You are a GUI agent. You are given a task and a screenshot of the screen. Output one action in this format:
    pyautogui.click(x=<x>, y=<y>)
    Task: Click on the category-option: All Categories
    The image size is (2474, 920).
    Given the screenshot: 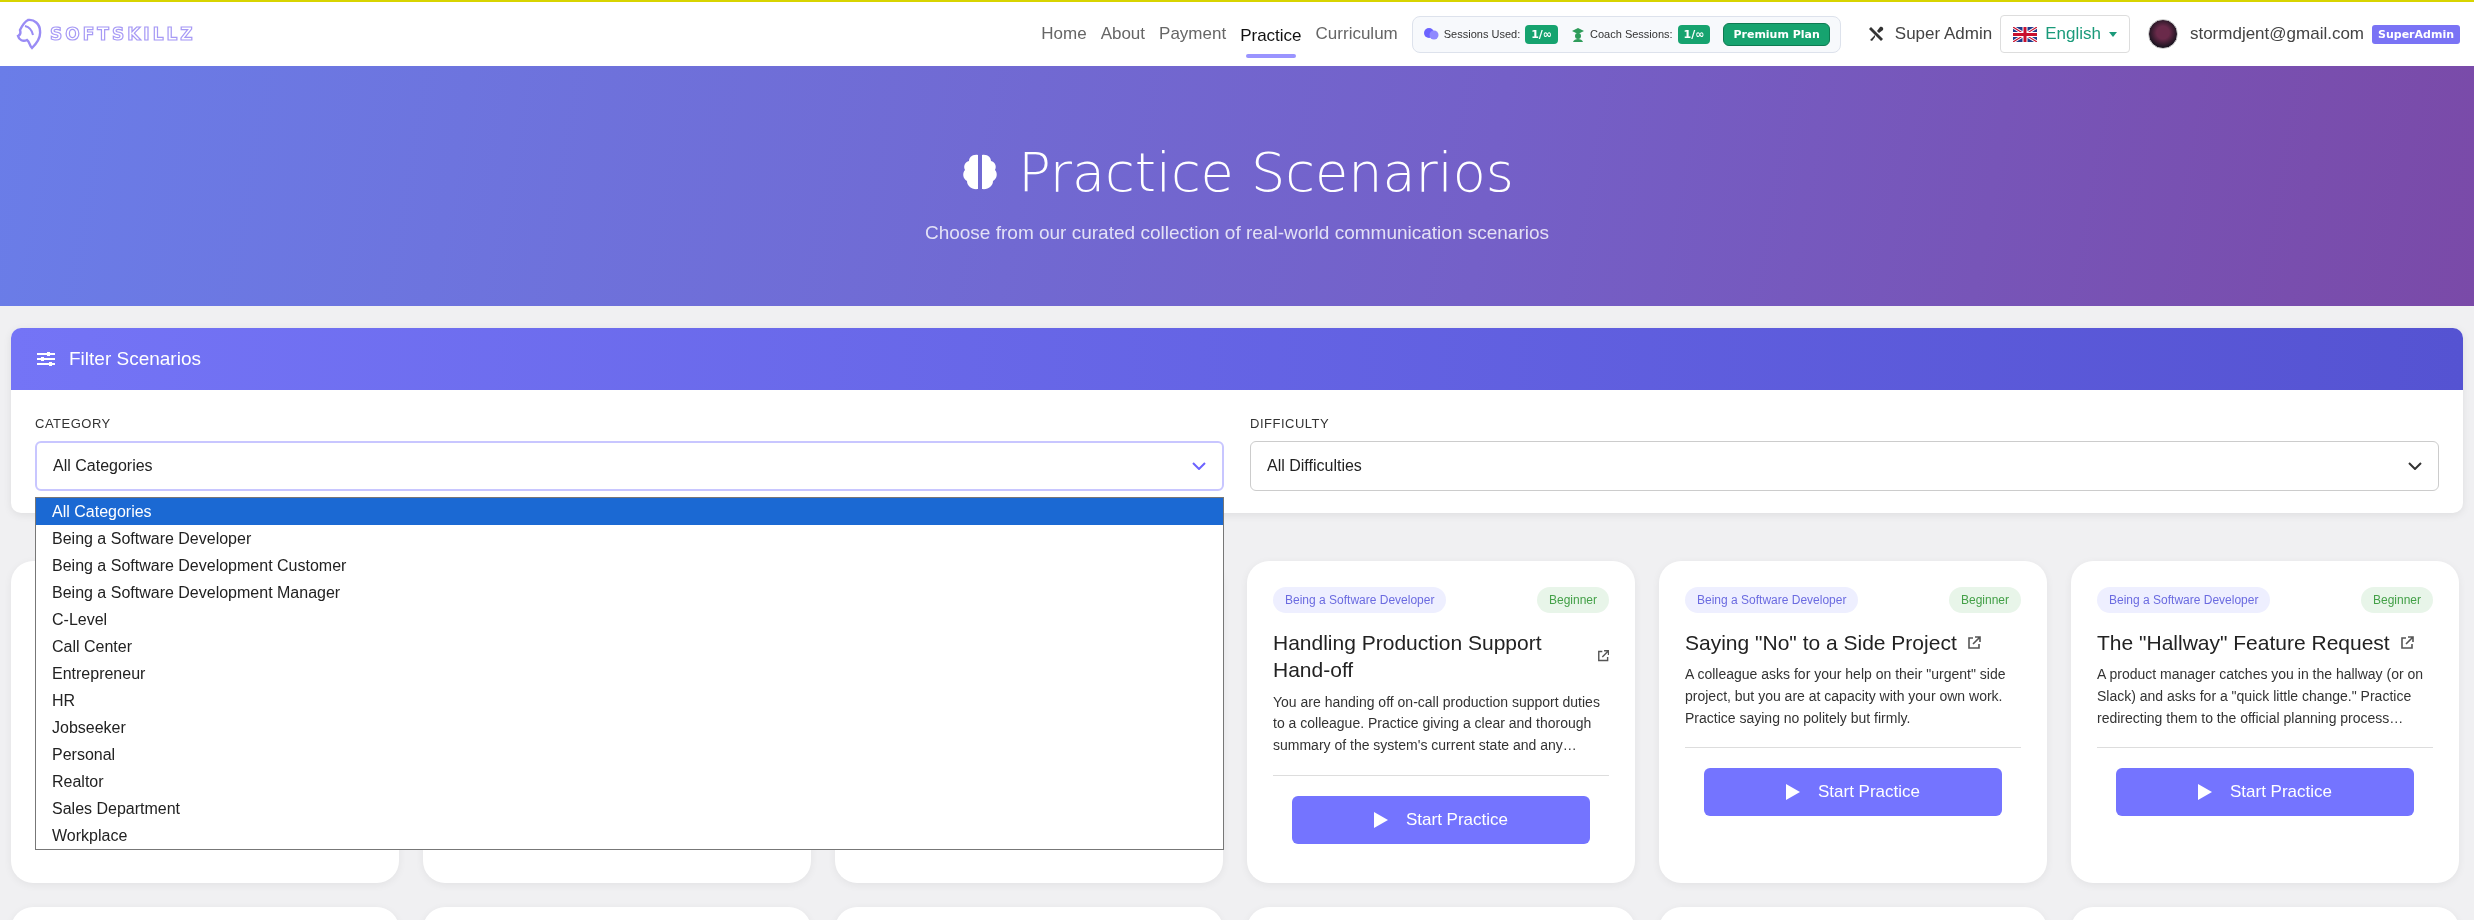 What is the action you would take?
    pyautogui.click(x=629, y=511)
    